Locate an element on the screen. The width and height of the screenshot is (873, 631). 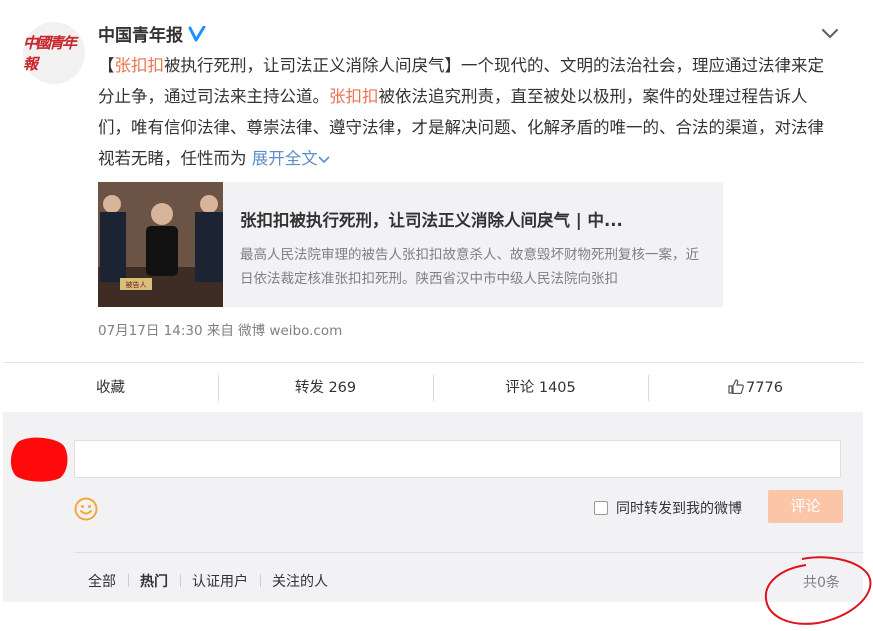
repost-checkbox-row: 同时转发到我的微博 is located at coordinates (668, 508).